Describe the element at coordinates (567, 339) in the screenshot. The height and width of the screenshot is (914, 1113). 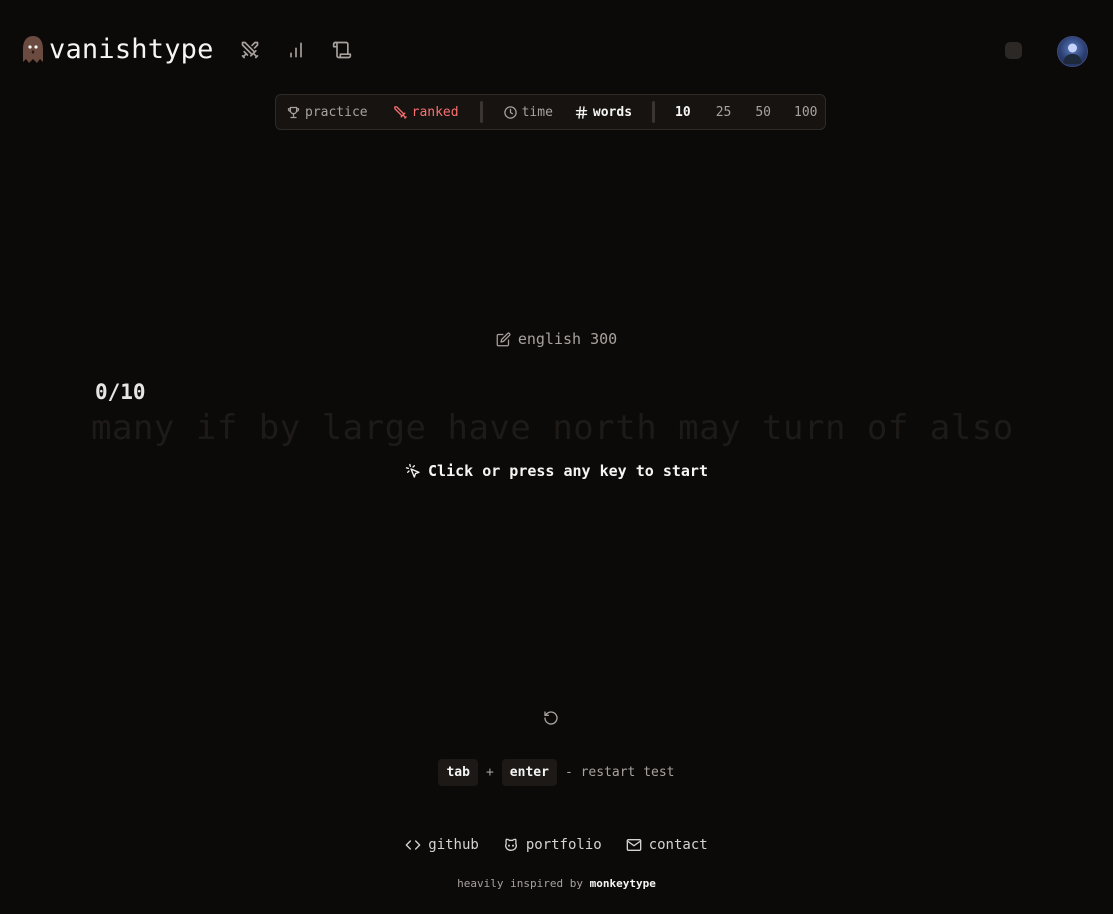
I see `language-label: english 300` at that location.